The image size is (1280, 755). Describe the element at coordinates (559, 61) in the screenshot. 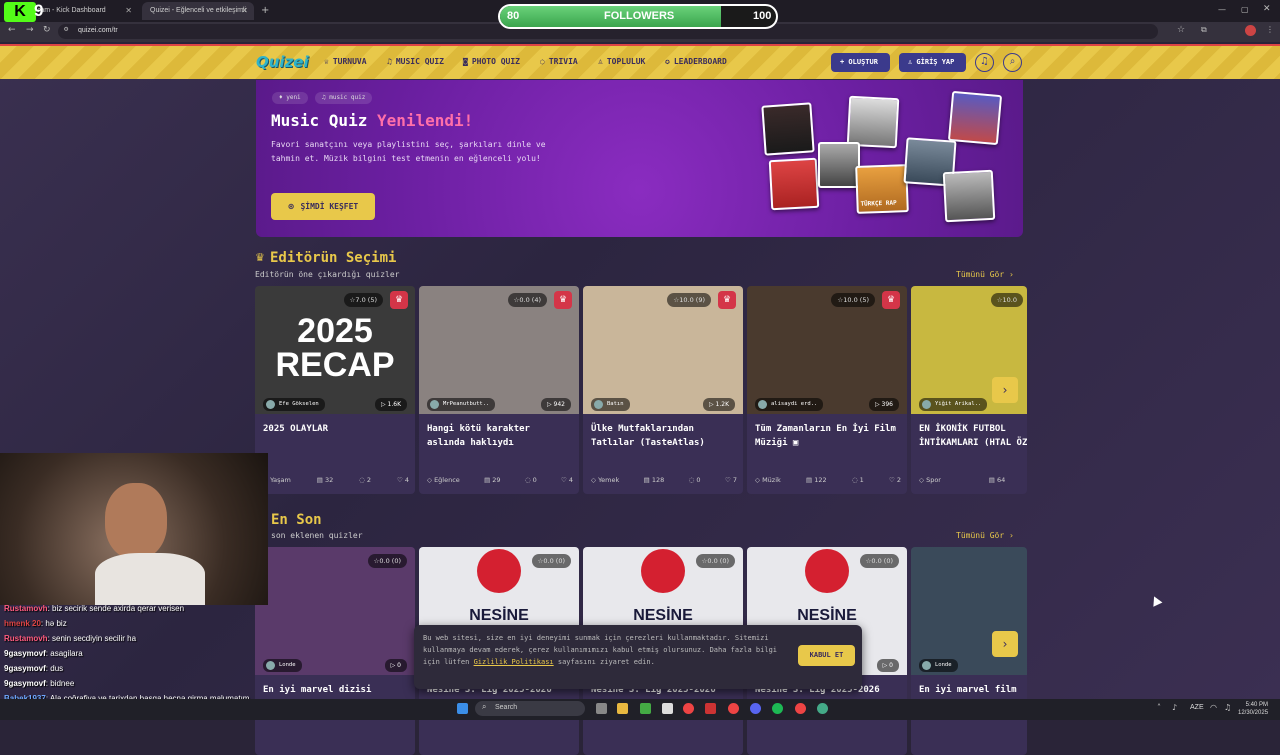

I see `nav-trivia: ◌ TRIVIA` at that location.